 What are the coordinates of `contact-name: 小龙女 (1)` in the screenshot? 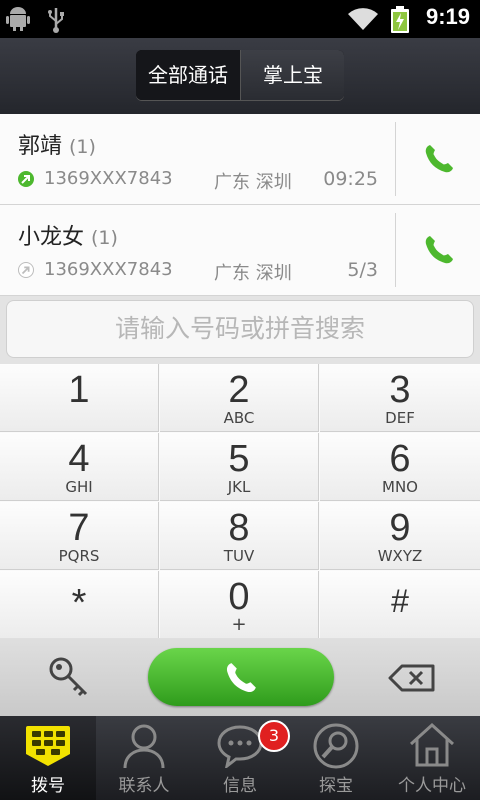 It's located at (68, 237).